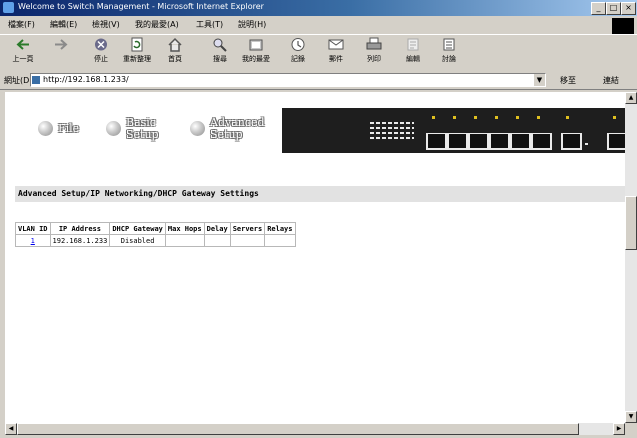 The height and width of the screenshot is (438, 637). Describe the element at coordinates (21, 24) in the screenshot. I see `menu-file: 檔案(F)` at that location.